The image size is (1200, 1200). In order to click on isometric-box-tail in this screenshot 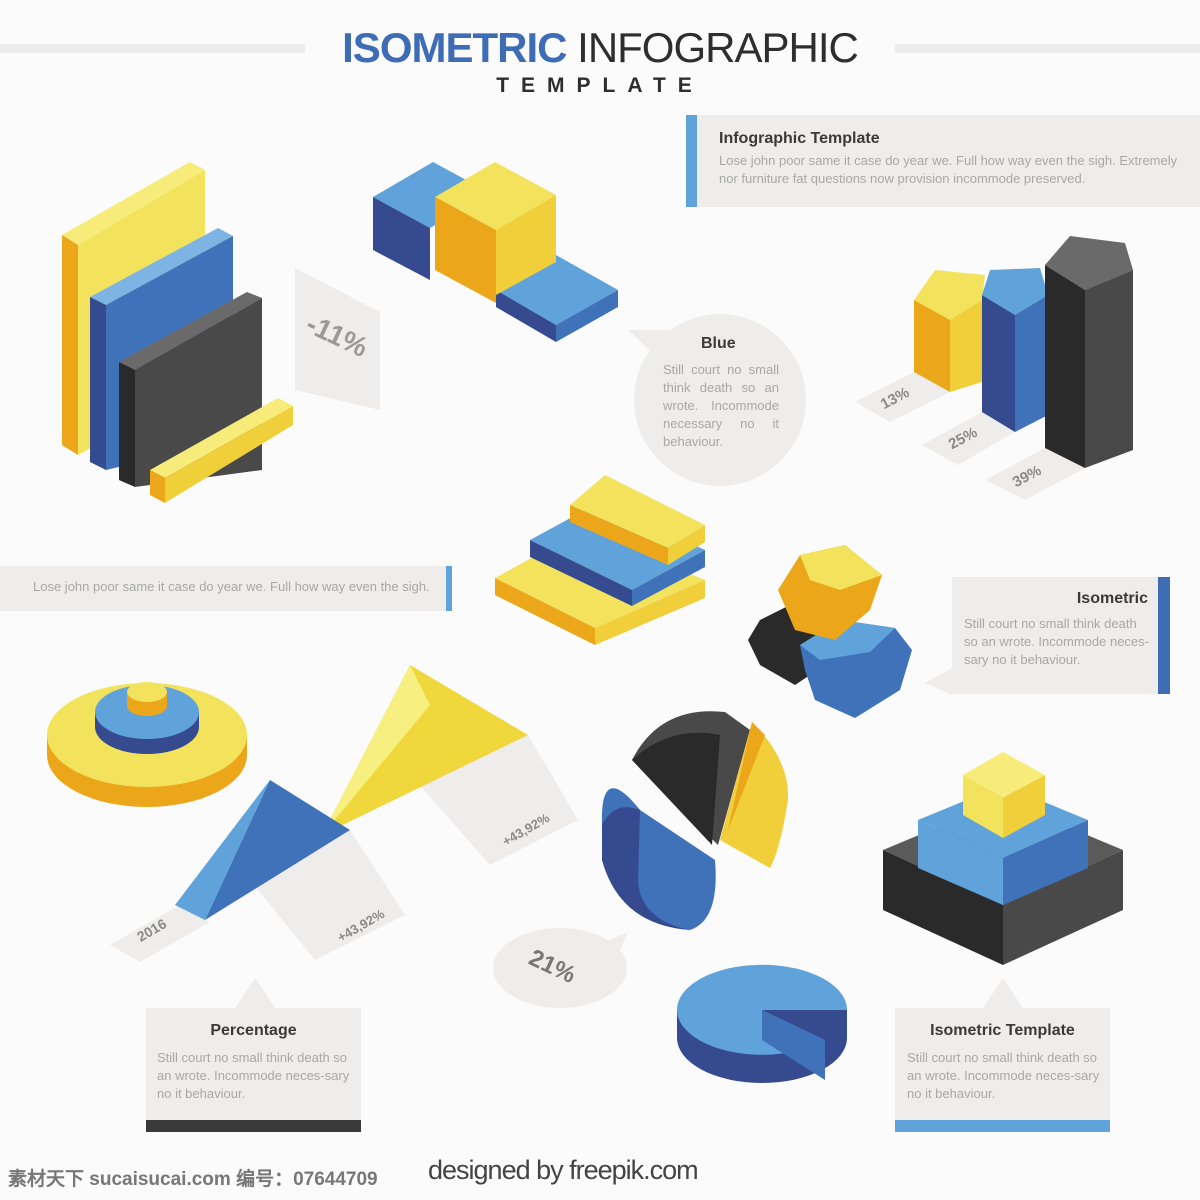, I will do `click(938, 681)`.